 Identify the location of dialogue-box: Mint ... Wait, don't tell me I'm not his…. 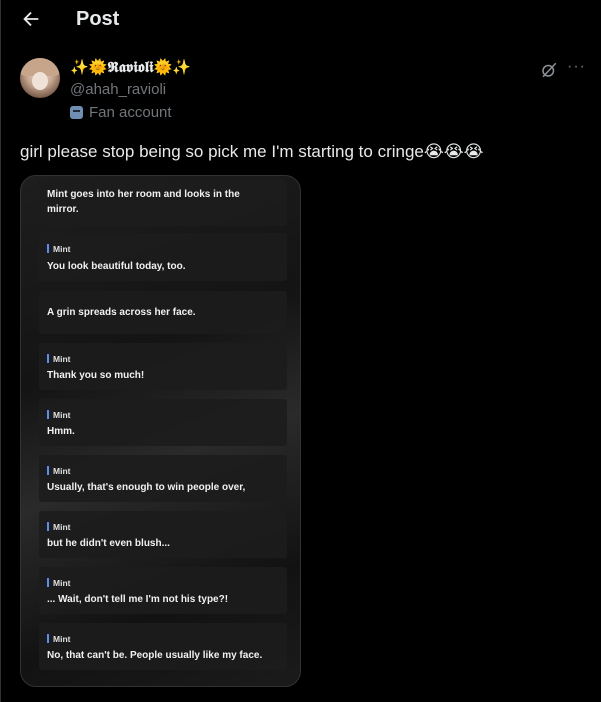
(163, 590).